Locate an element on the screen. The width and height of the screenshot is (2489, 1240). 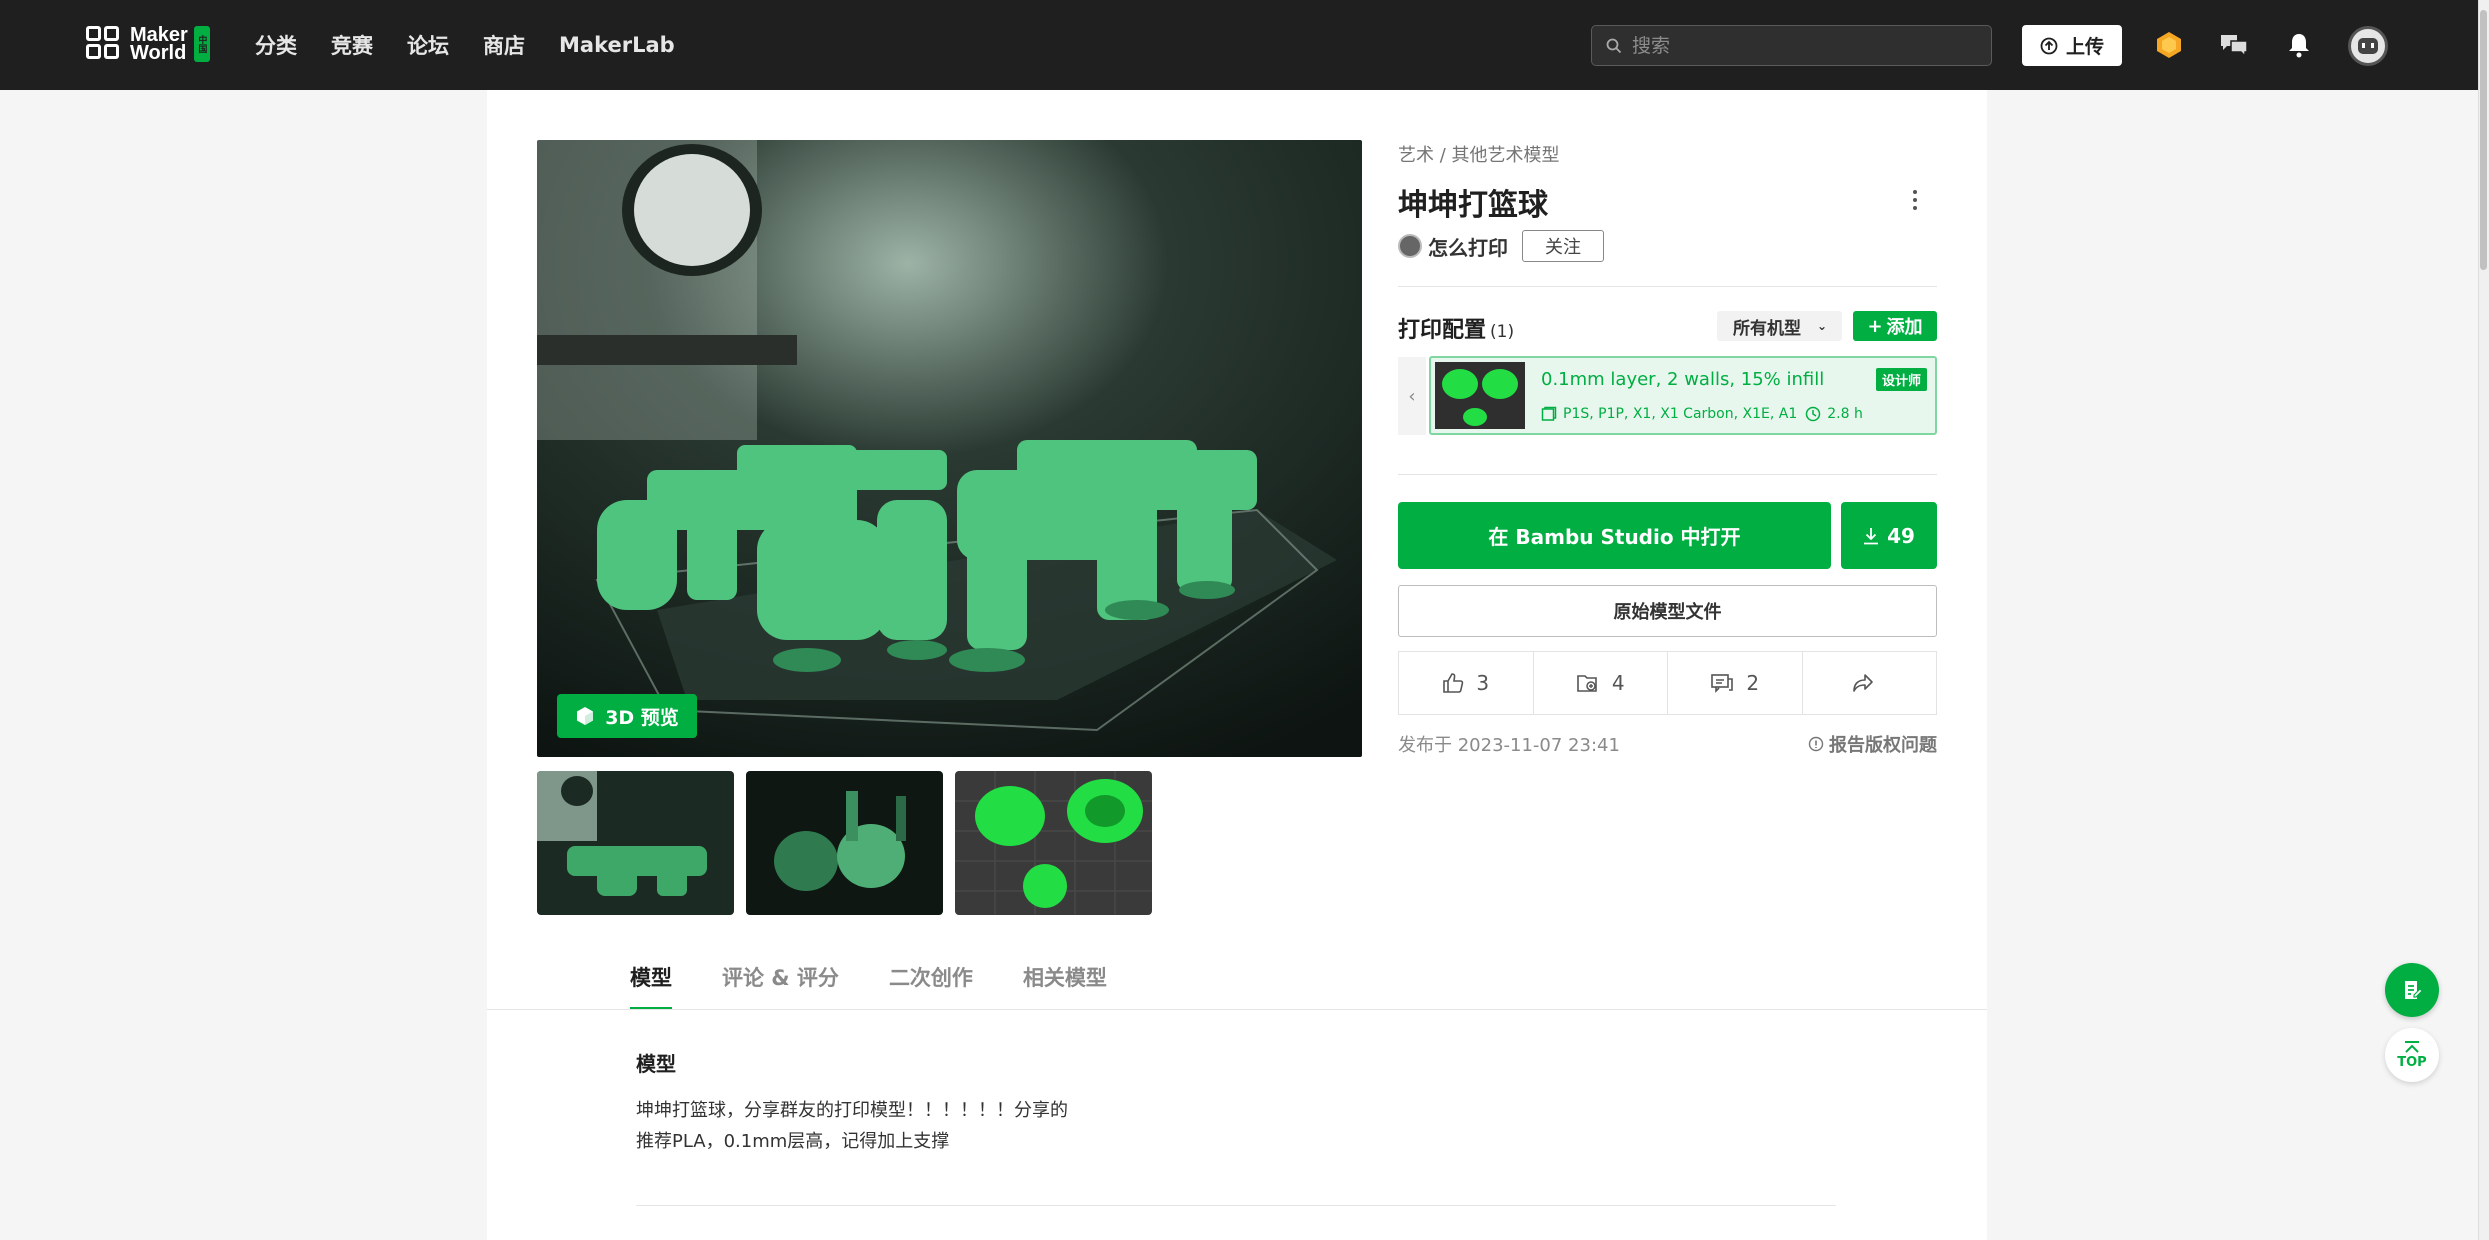
tab-comments-ratings: 评论 & 评分 is located at coordinates (780, 983).